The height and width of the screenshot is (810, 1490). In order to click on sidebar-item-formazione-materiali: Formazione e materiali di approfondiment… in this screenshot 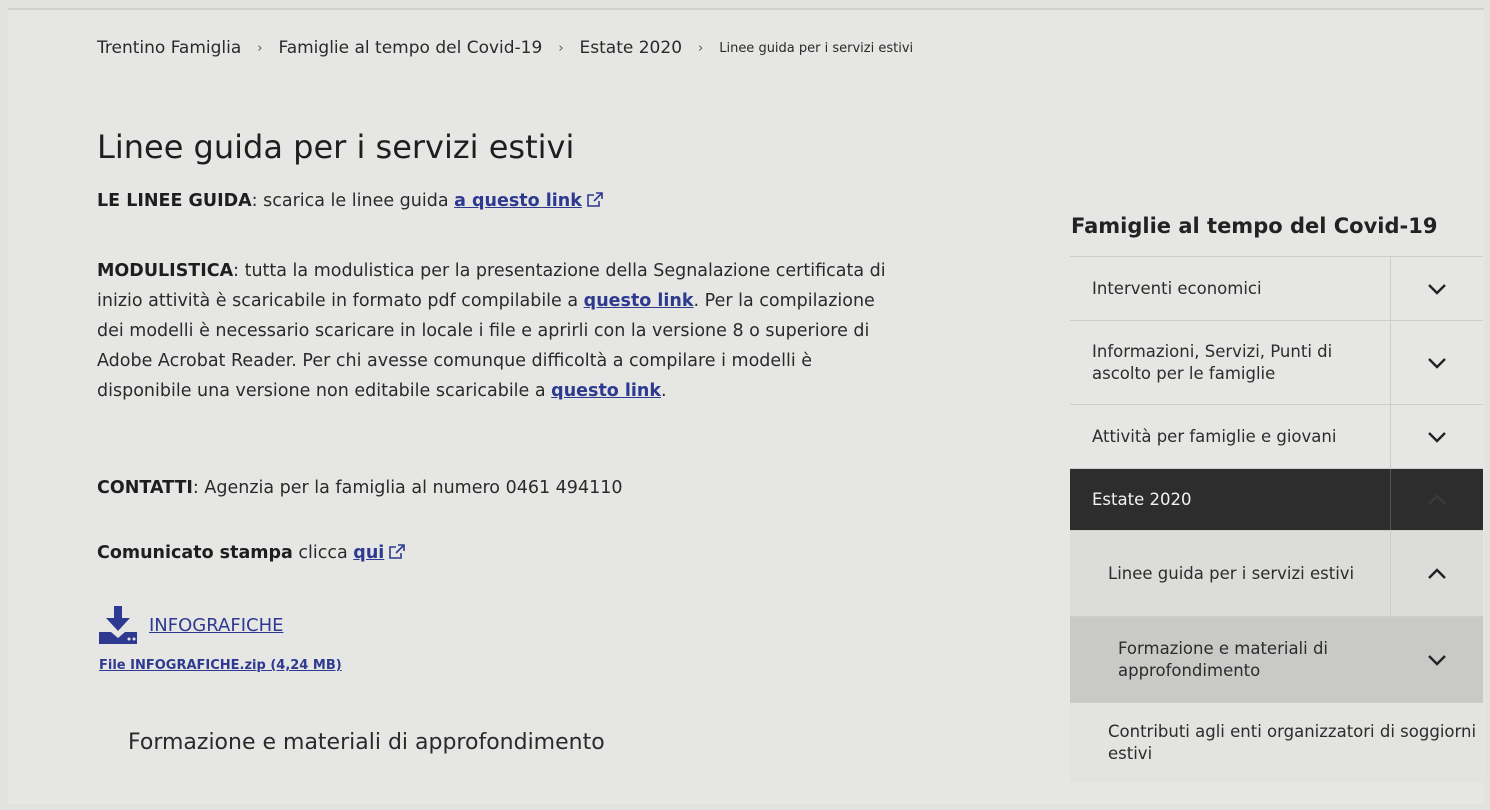, I will do `click(1276, 659)`.